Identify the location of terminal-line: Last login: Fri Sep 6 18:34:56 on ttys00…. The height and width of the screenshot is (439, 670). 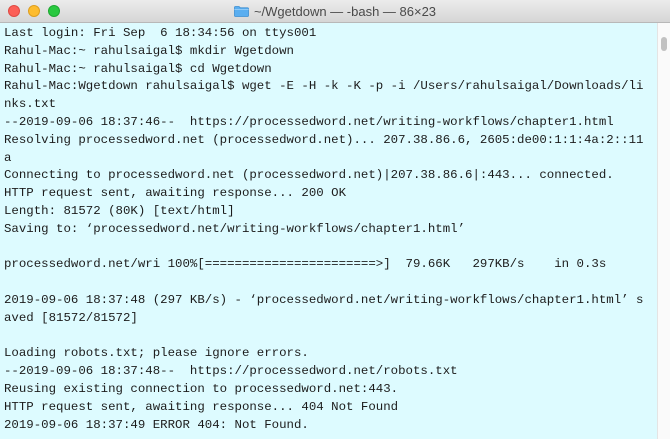
(160, 33).